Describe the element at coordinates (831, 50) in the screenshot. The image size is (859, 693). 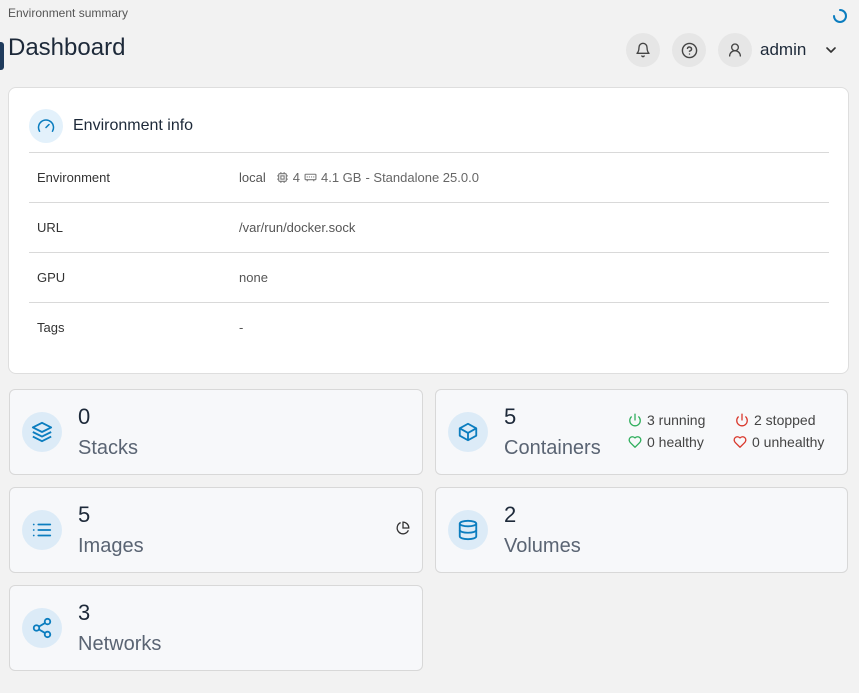
I see `chevron-down-icon` at that location.